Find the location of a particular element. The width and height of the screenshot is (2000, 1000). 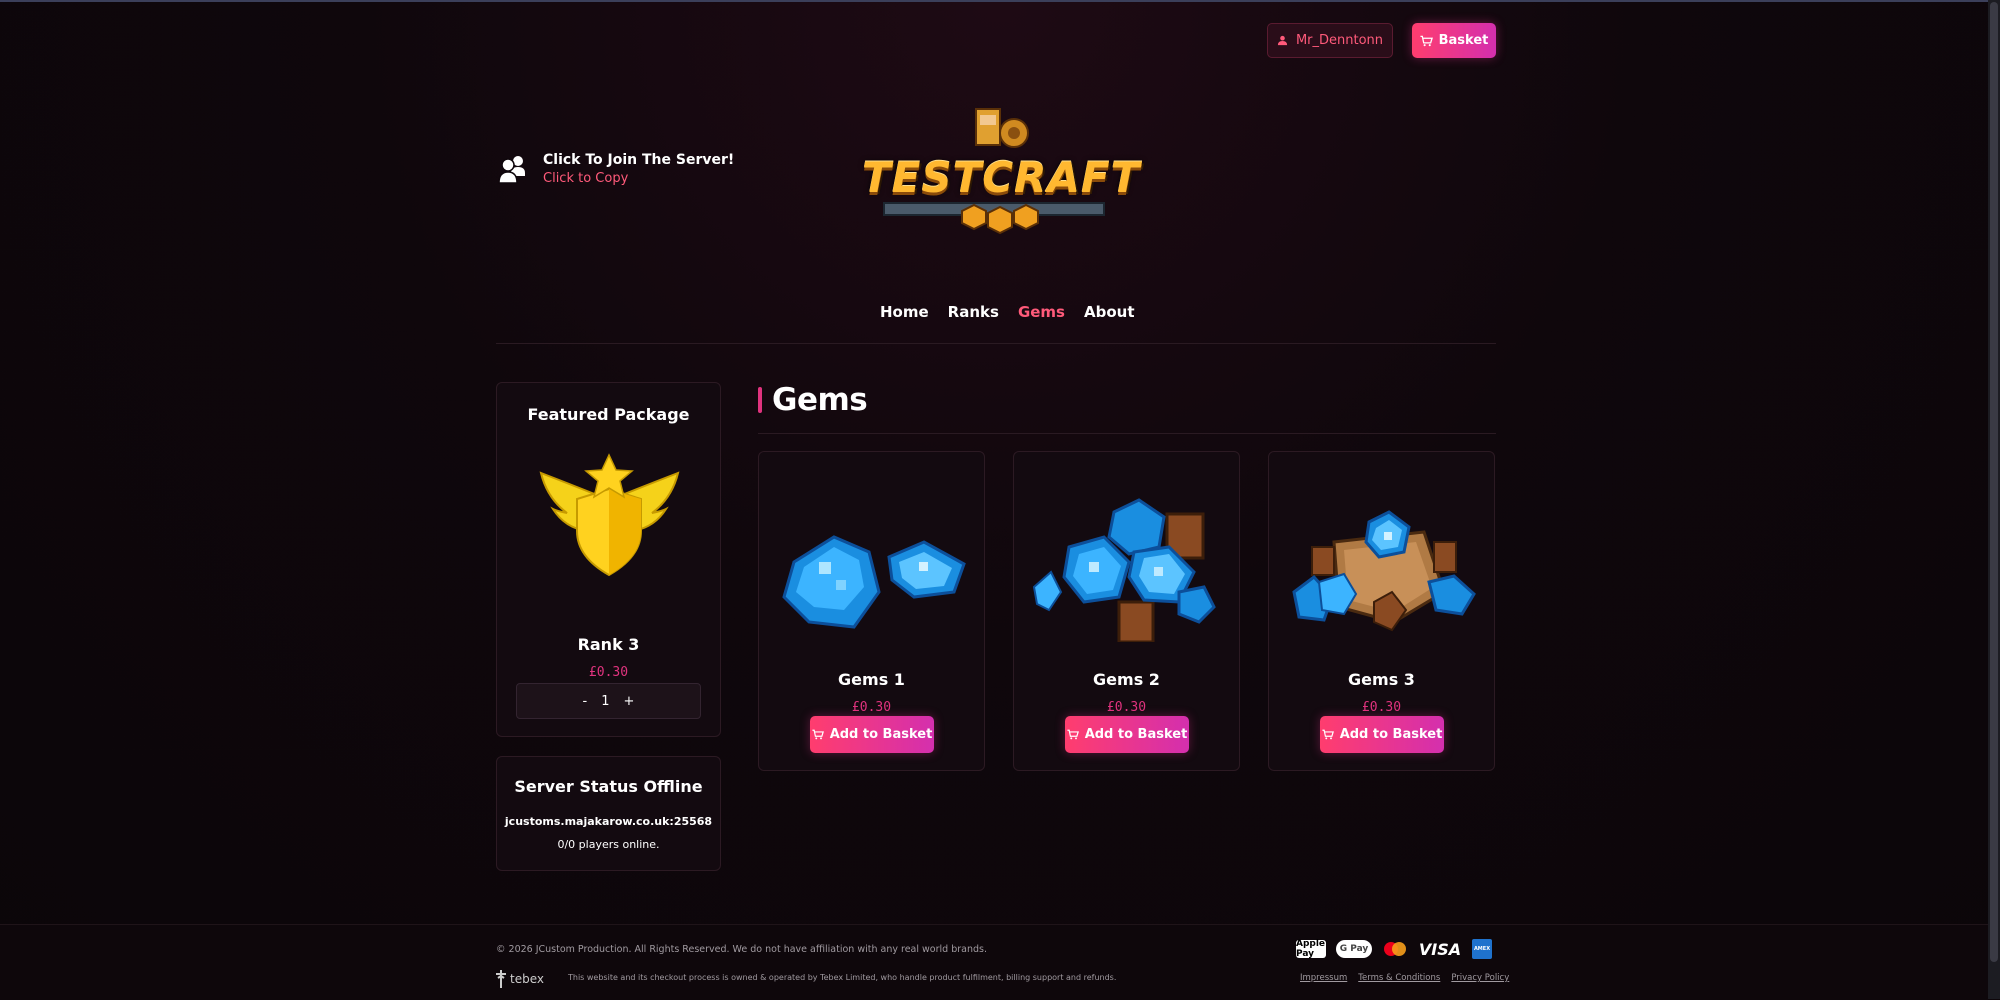

basket-button: Basket is located at coordinates (1454, 40).